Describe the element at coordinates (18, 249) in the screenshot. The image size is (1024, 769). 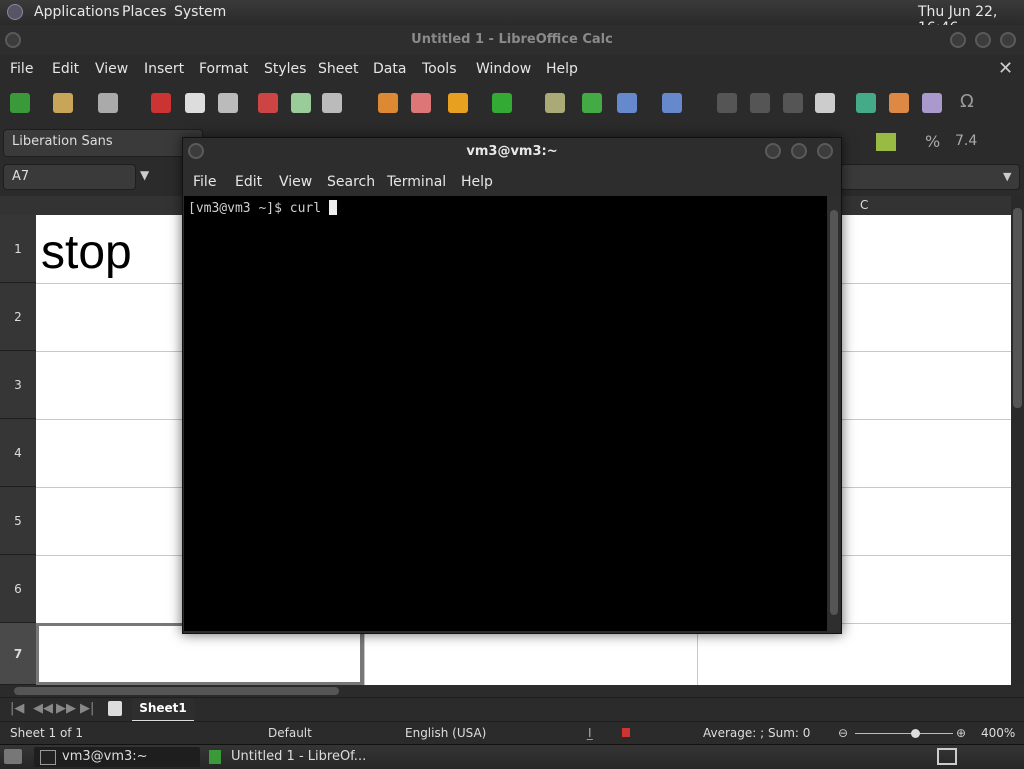
I see `row-header-1: 1` at that location.